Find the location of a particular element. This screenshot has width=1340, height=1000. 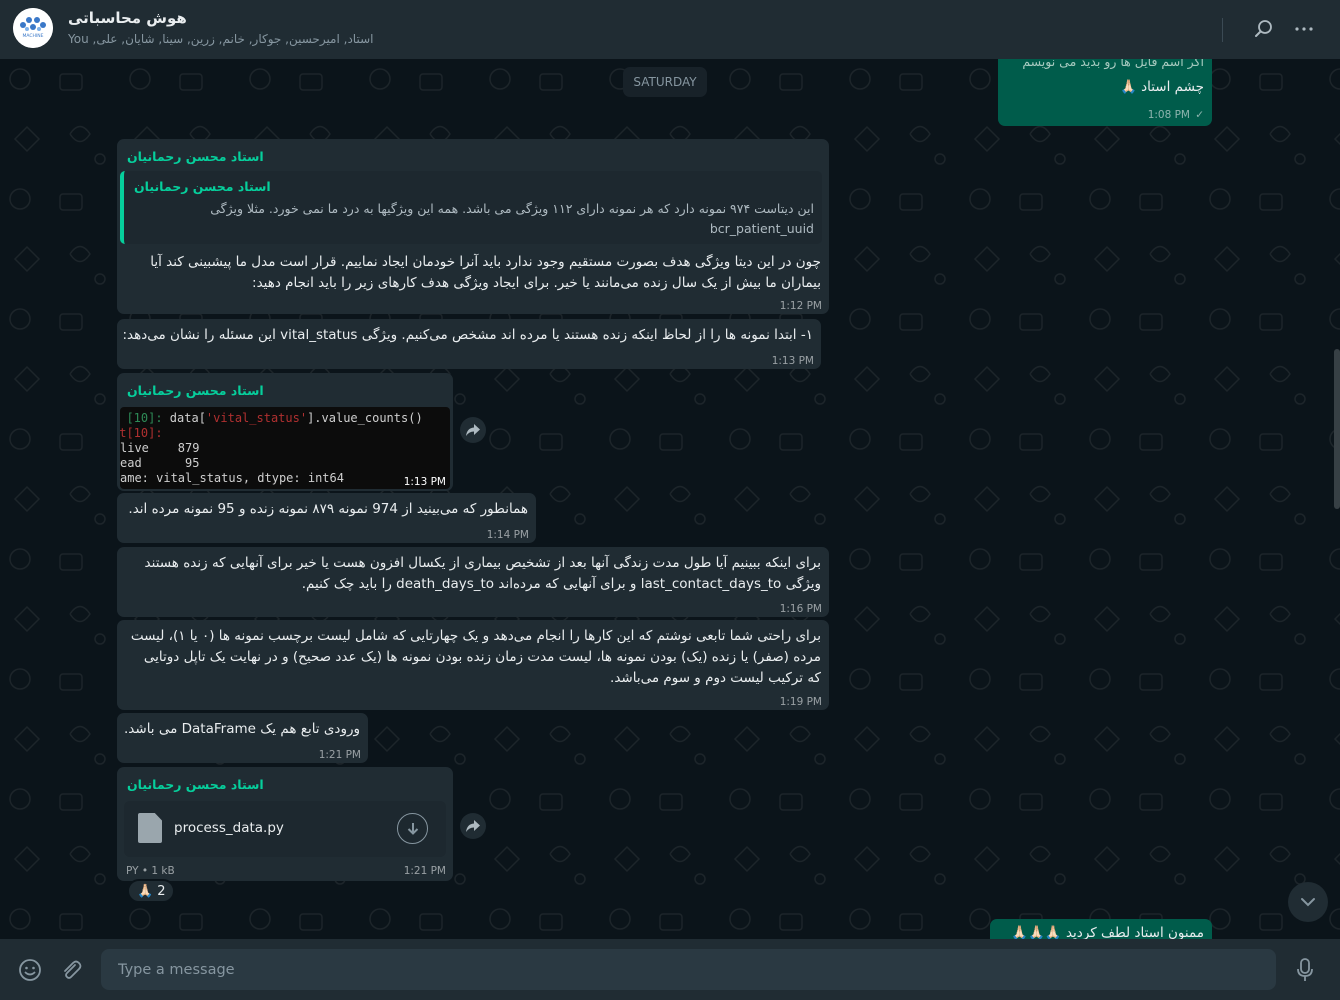

download-icon is located at coordinates (412, 828).